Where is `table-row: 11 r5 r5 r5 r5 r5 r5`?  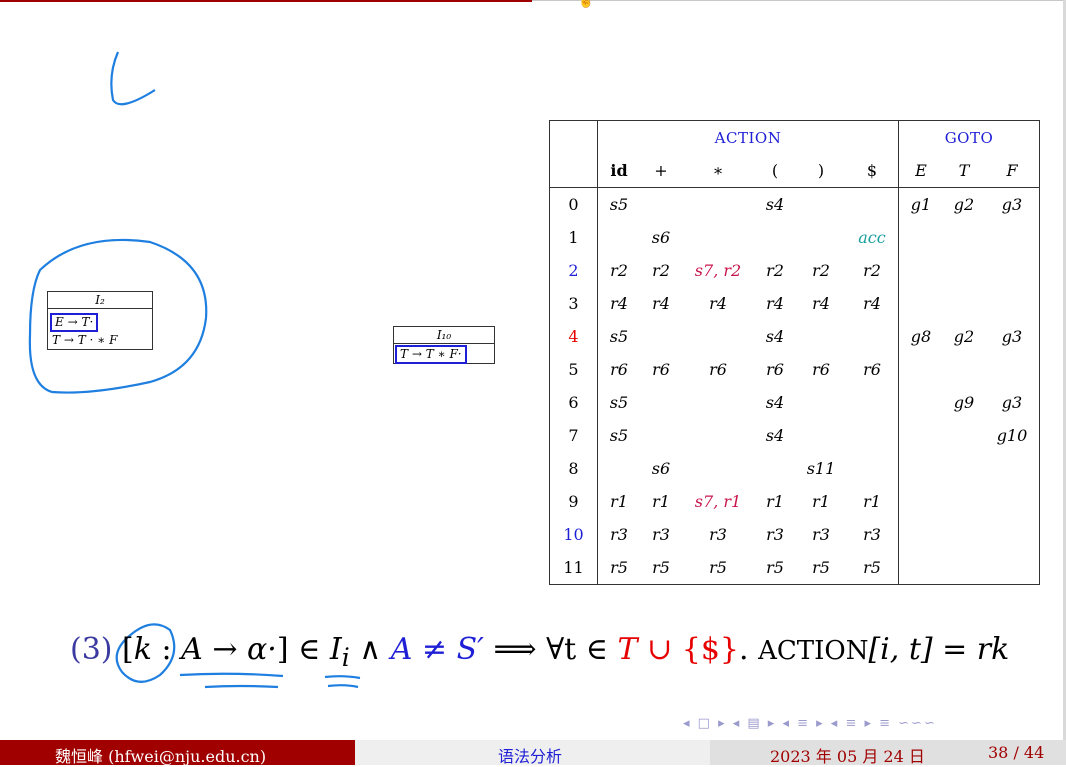
table-row: 11 r5 r5 r5 r5 r5 r5 is located at coordinates (794, 568).